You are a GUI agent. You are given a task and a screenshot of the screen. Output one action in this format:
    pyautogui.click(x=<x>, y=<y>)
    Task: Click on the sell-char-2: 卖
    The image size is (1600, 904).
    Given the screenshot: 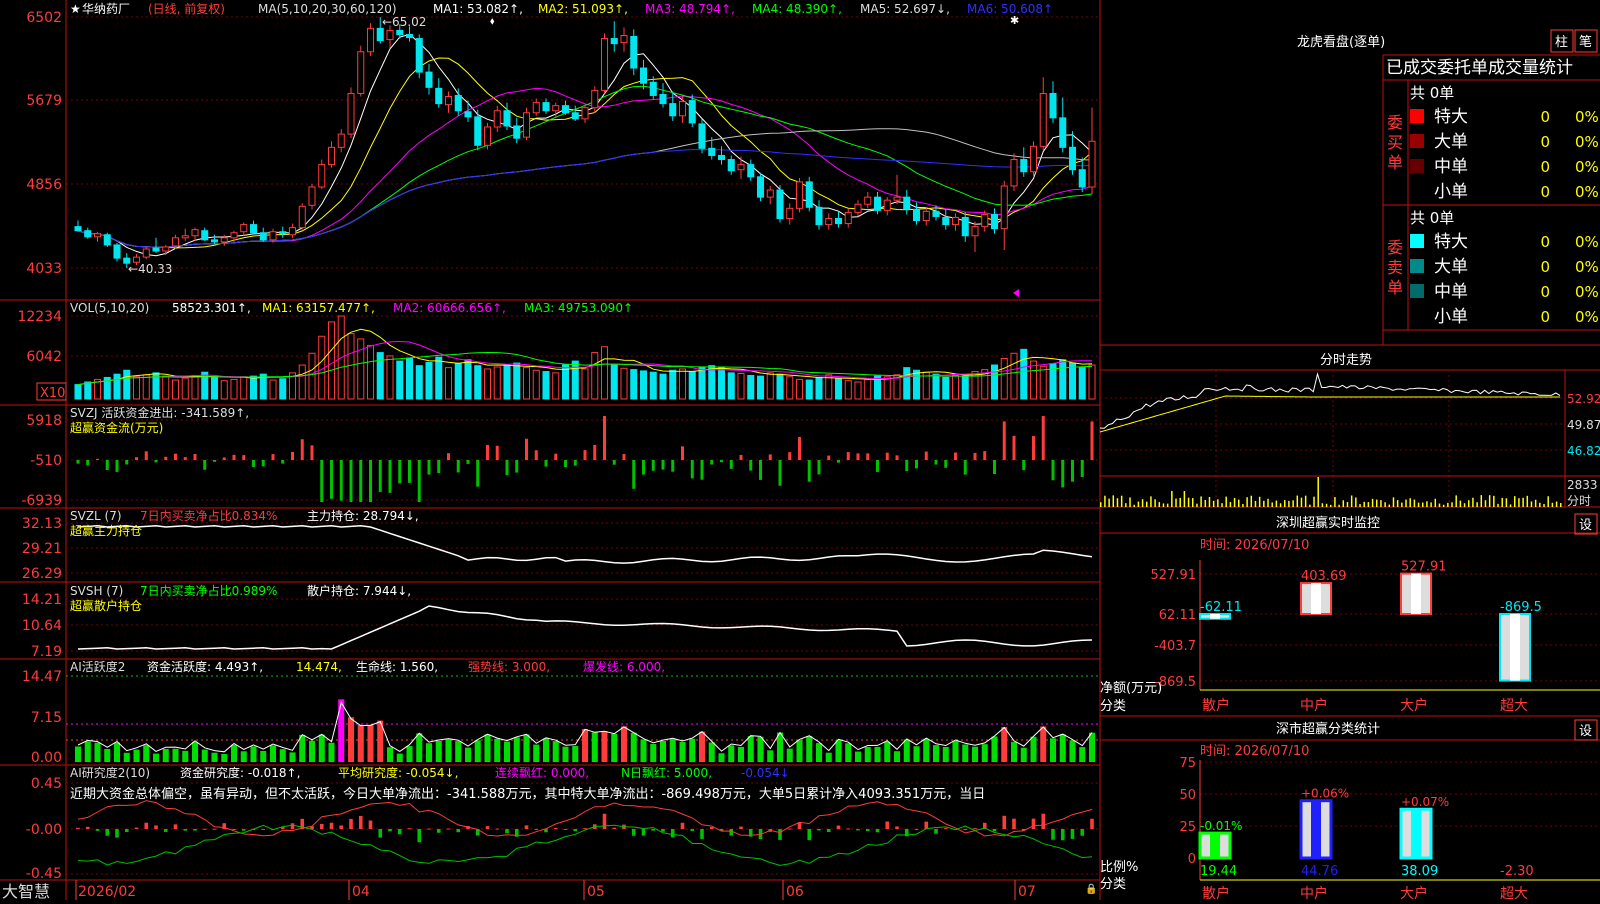 What is the action you would take?
    pyautogui.click(x=1395, y=267)
    